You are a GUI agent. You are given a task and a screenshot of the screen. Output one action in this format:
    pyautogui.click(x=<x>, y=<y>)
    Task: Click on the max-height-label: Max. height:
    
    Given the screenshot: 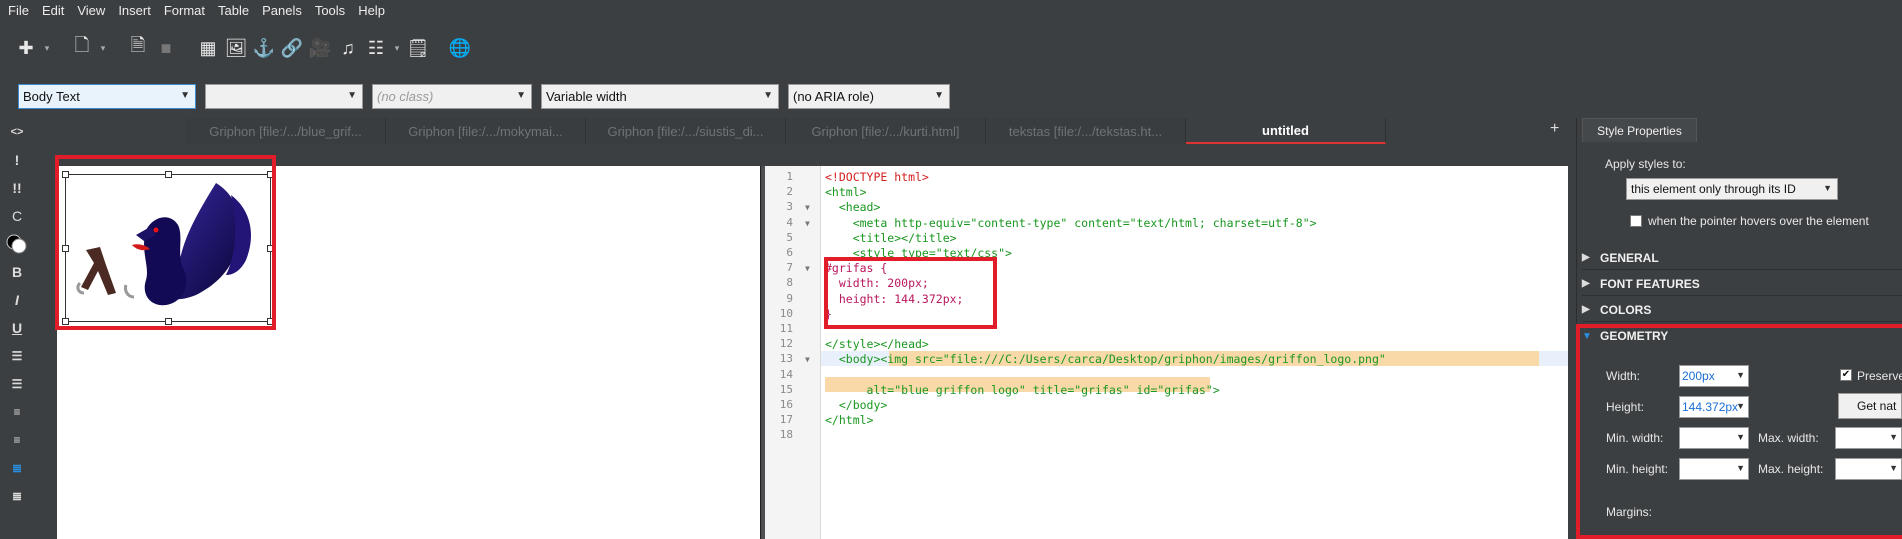 What is the action you would take?
    pyautogui.click(x=1791, y=469)
    